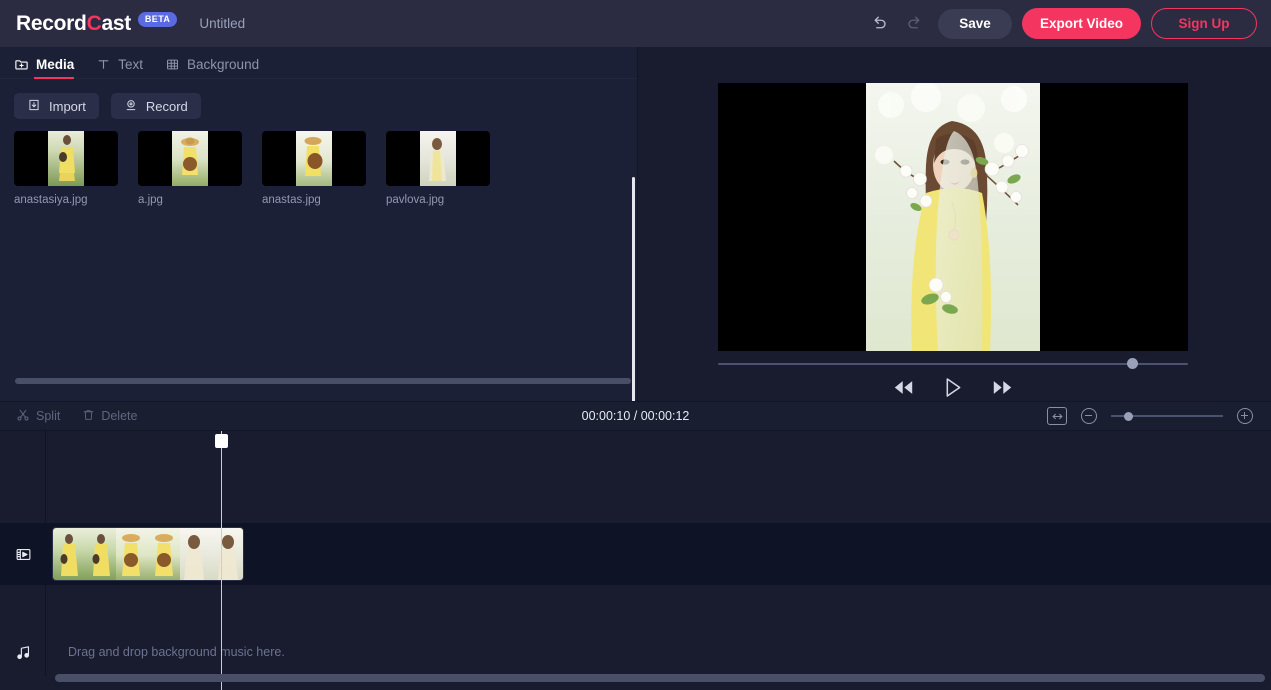 This screenshot has width=1271, height=690. I want to click on tab-media: Media, so click(44, 68).